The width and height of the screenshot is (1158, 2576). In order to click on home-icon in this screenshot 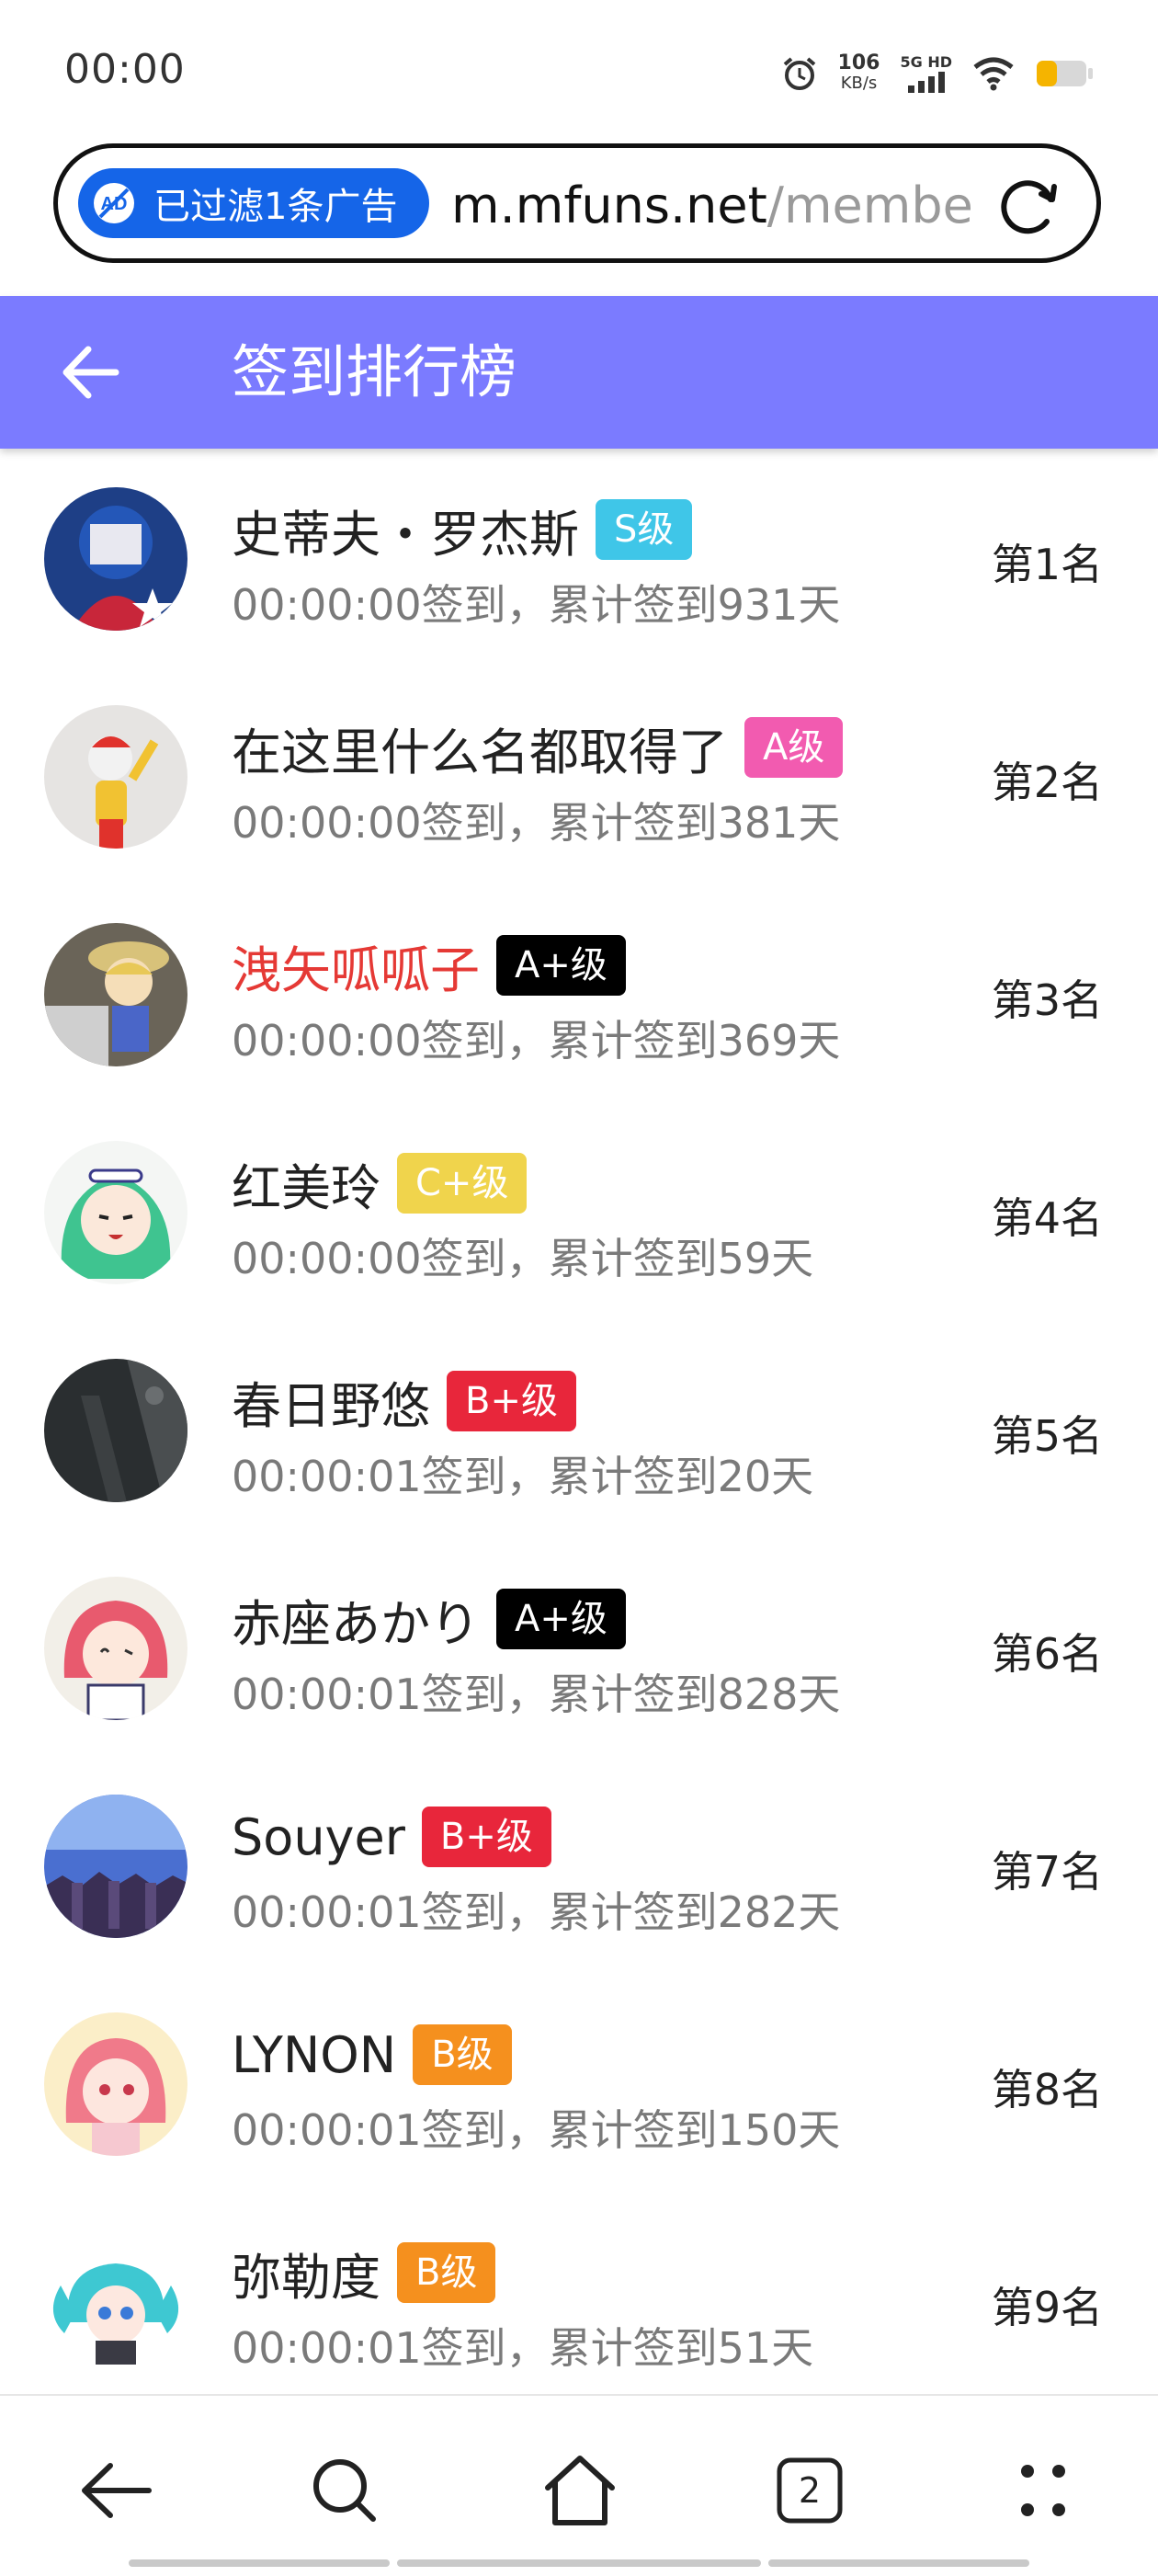, I will do `click(580, 2490)`.